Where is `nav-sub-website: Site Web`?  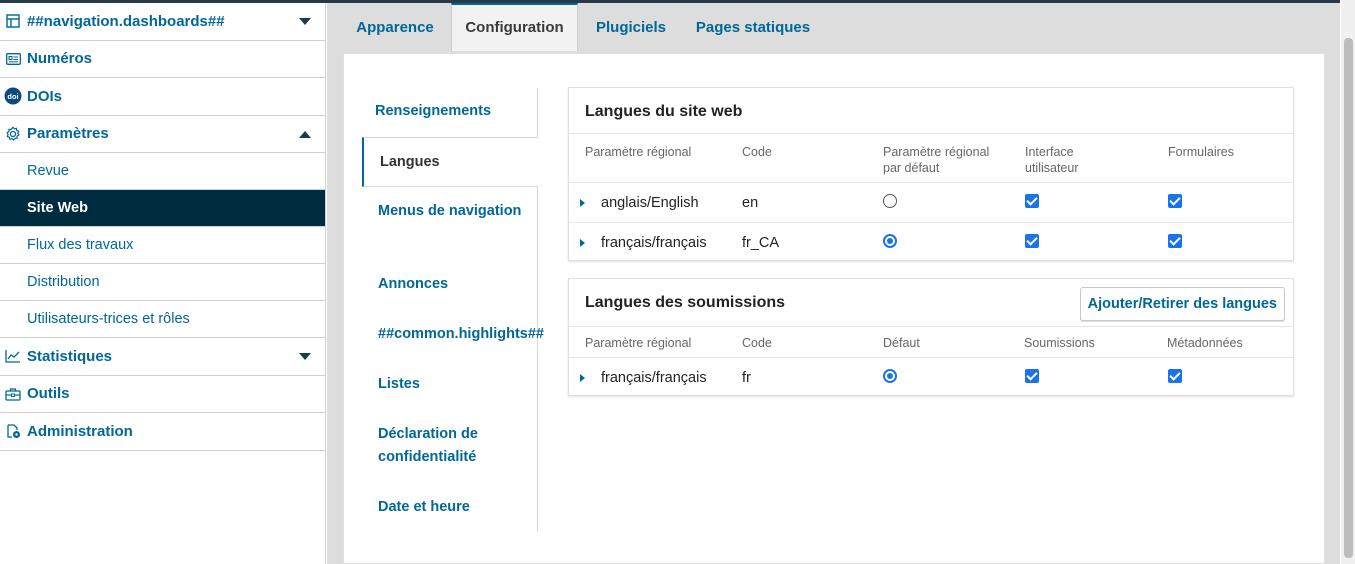 nav-sub-website: Site Web is located at coordinates (162, 208).